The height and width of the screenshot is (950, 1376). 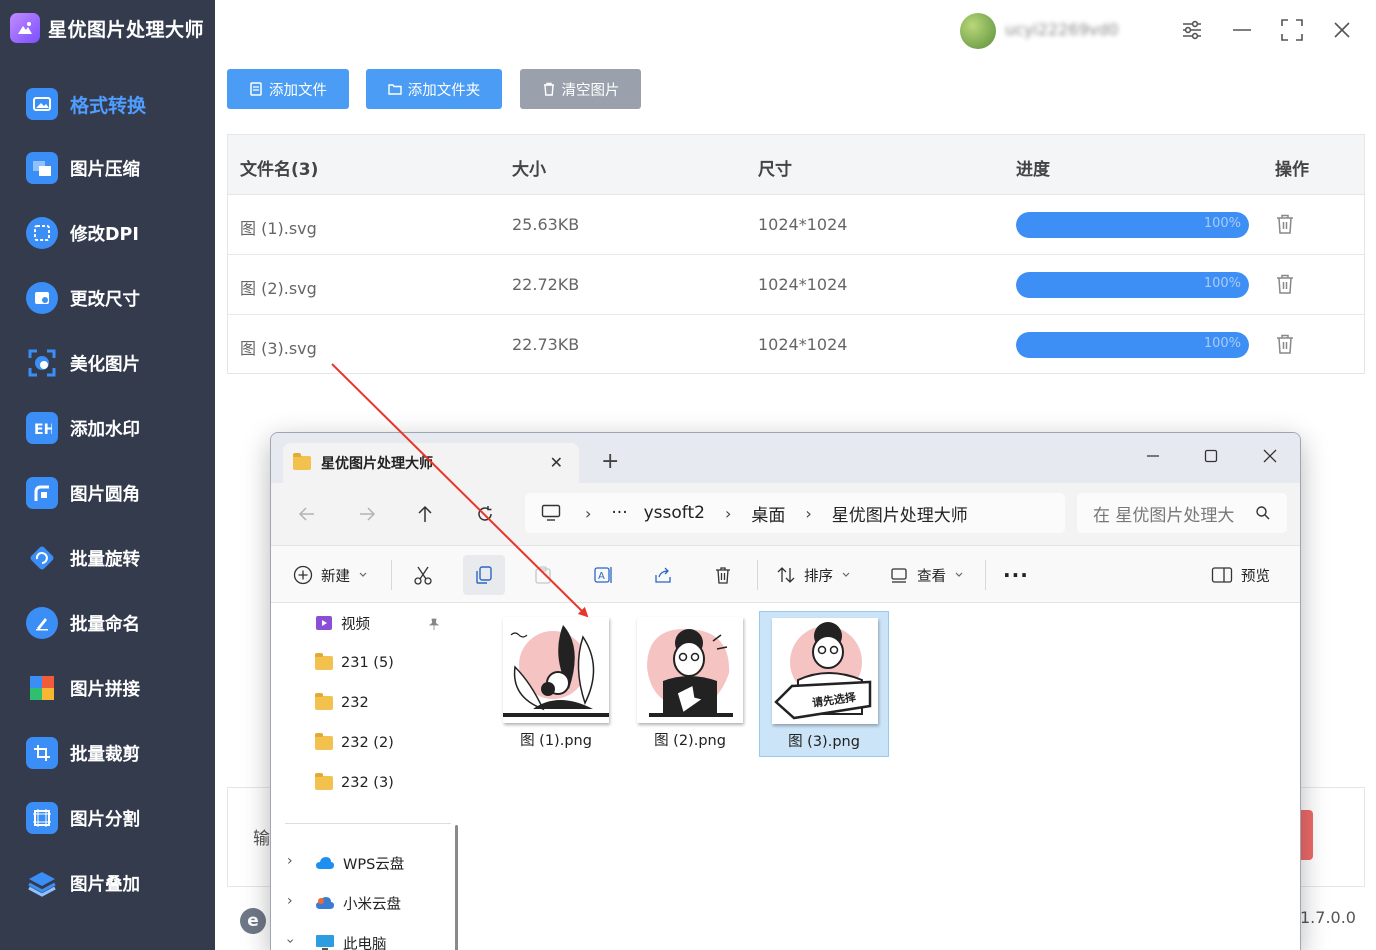 What do you see at coordinates (105, 494) in the screenshot?
I see `sidebar-item-label: 图片圆角` at bounding box center [105, 494].